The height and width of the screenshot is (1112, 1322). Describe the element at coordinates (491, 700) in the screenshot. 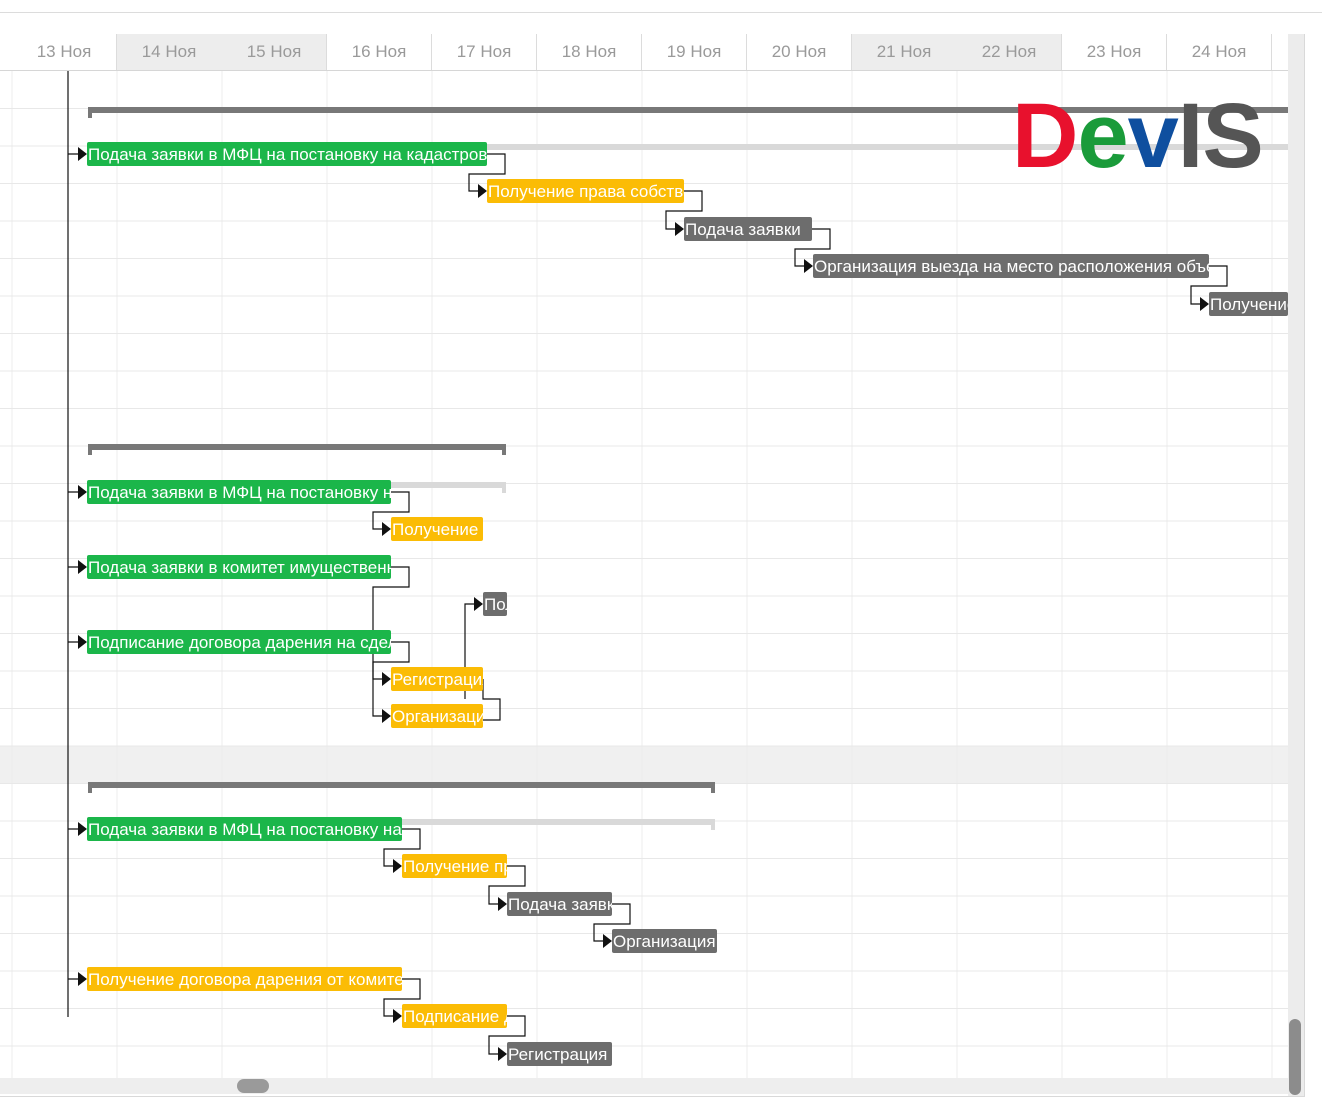

I see `dependency-link` at that location.